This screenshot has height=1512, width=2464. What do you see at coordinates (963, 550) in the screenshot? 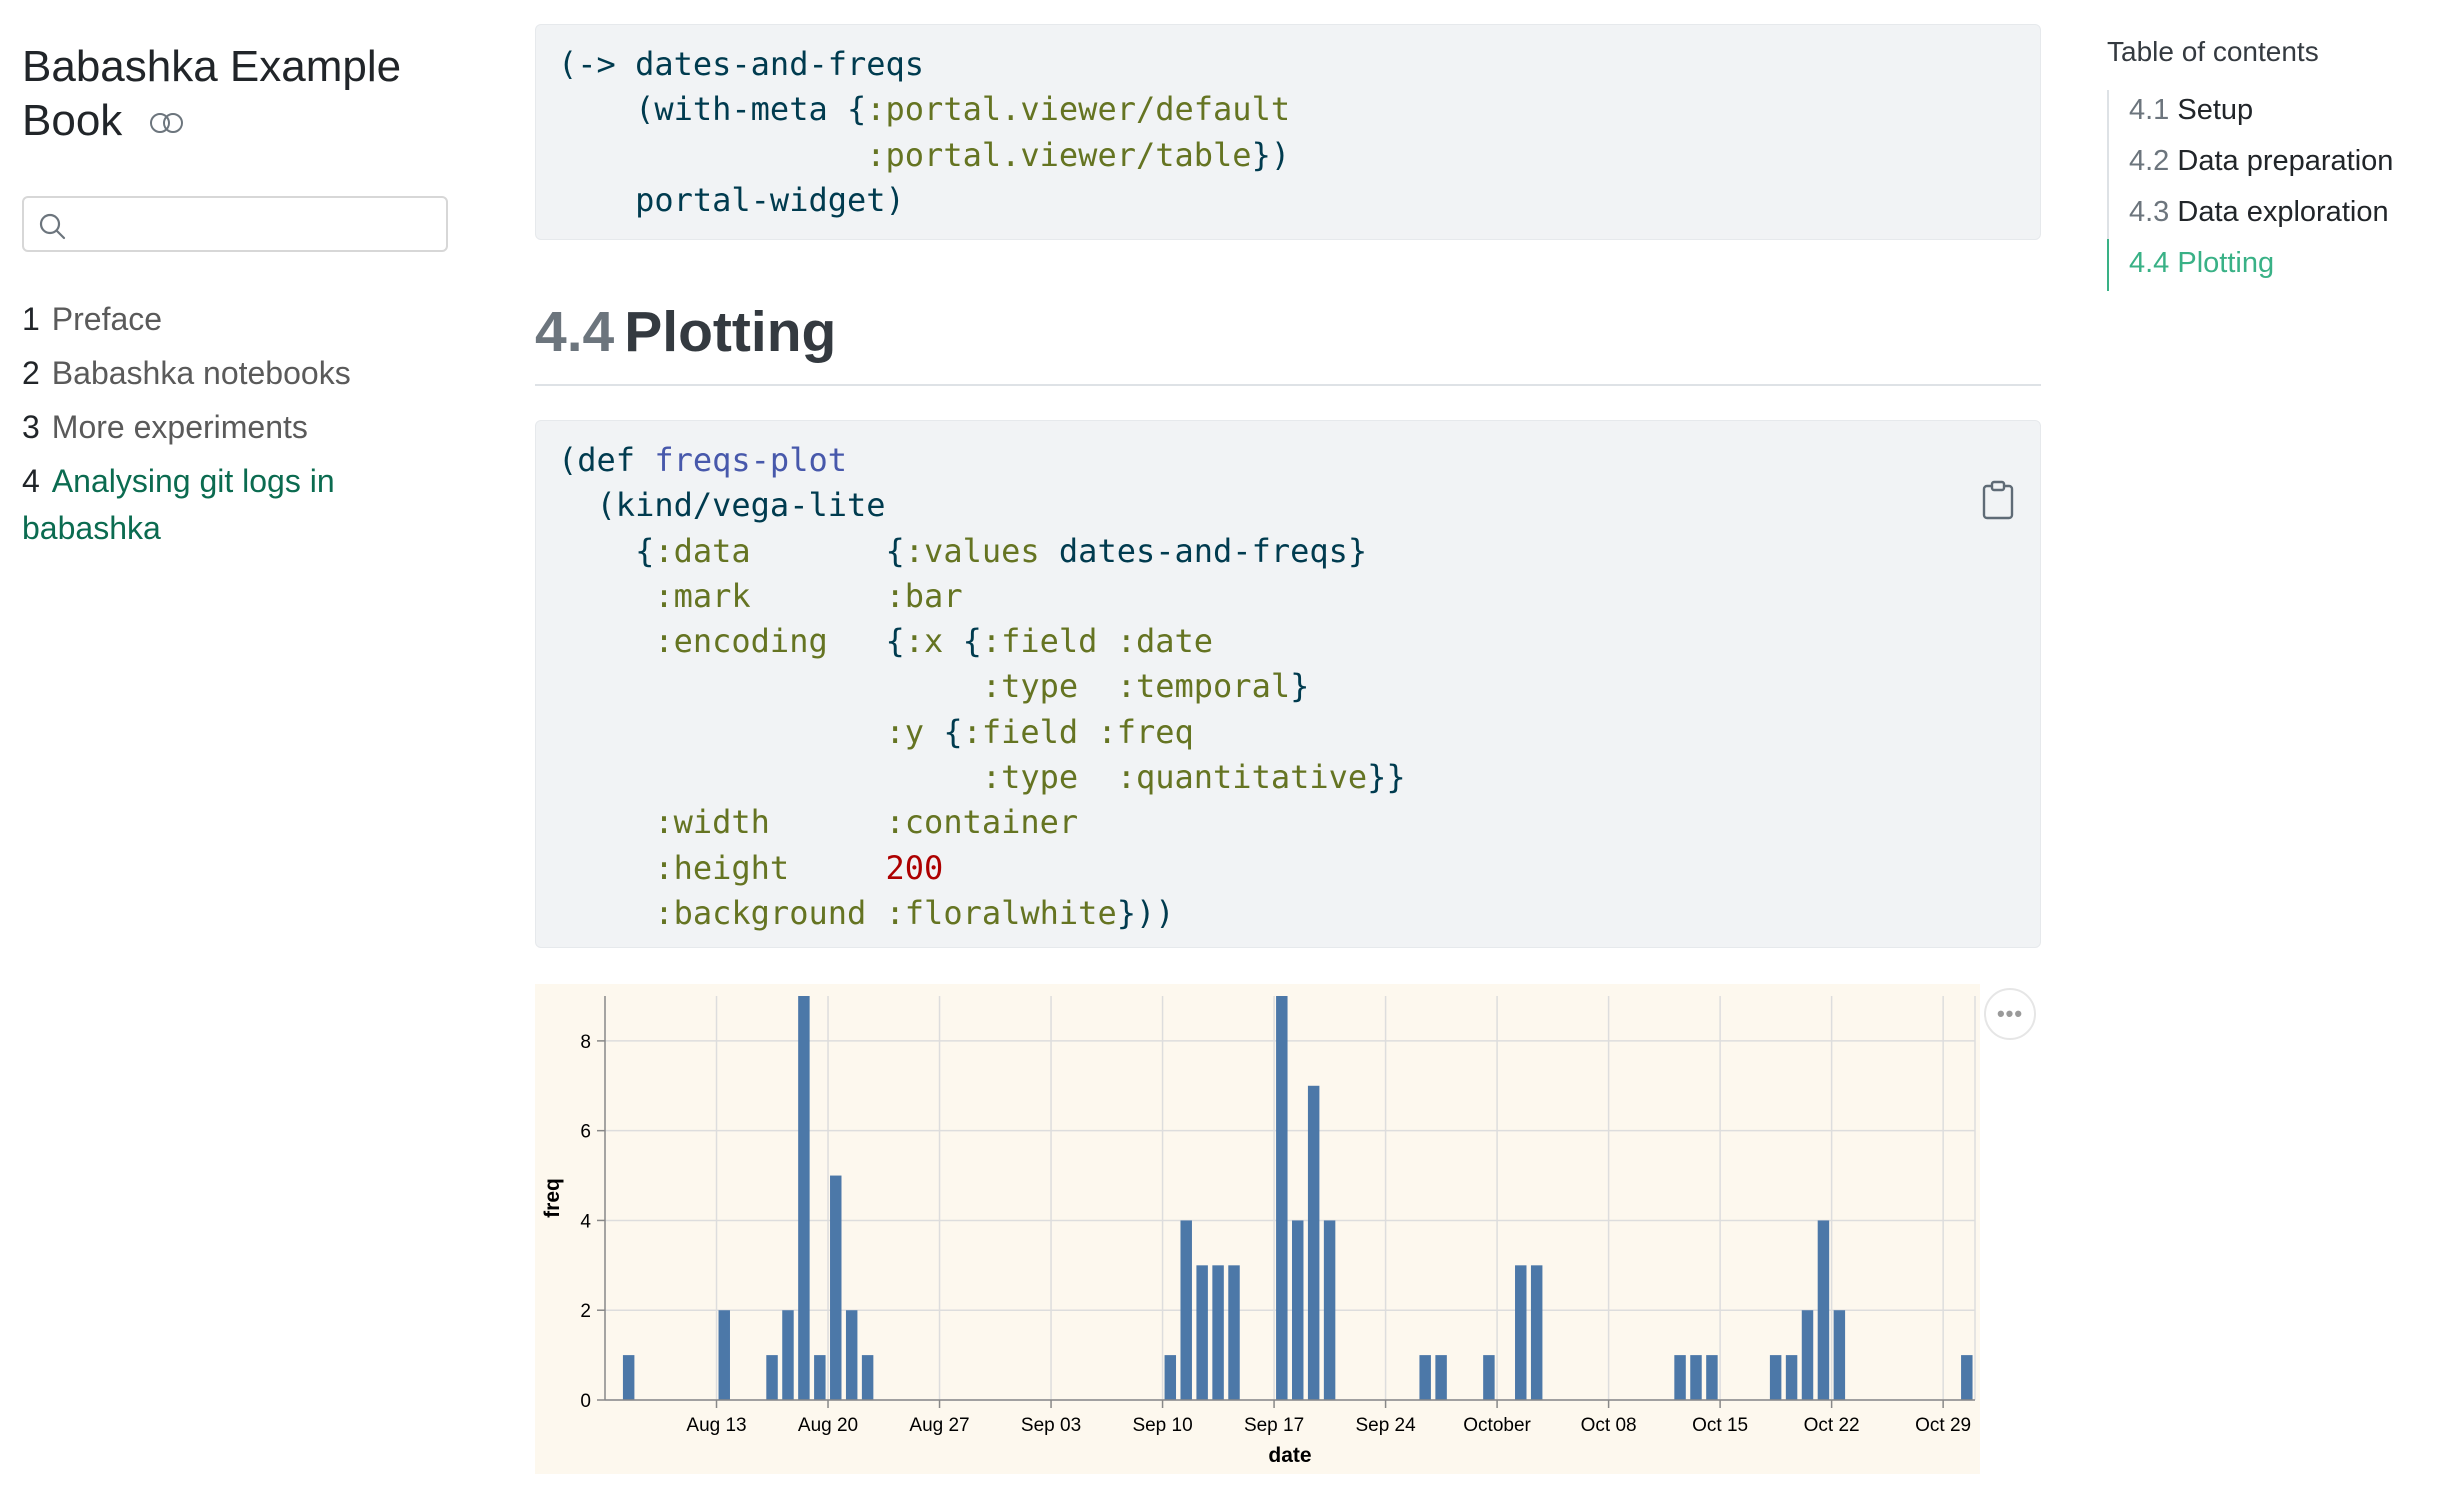
I see `code-line: {:data {:values dates-and-freqs}` at bounding box center [963, 550].